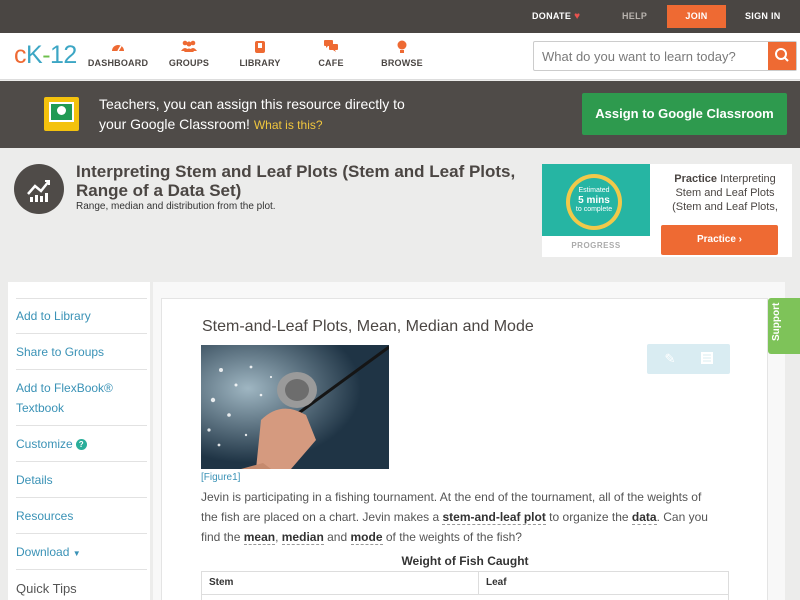 The height and width of the screenshot is (600, 800). Describe the element at coordinates (277, 537) in the screenshot. I see `para-text-4: ,` at that location.